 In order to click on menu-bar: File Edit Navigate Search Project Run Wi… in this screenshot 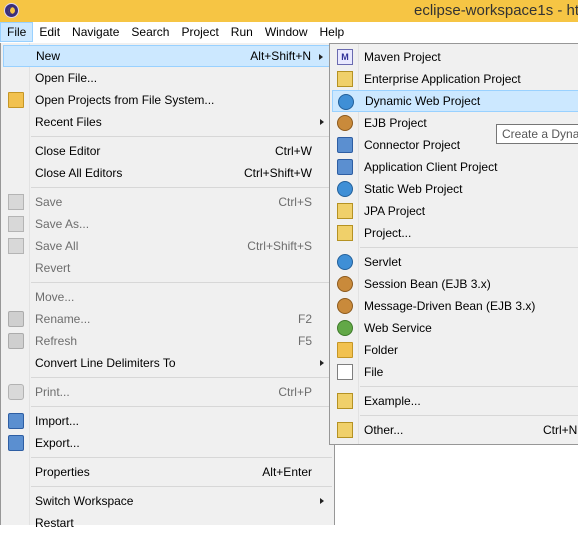, I will do `click(289, 32)`.